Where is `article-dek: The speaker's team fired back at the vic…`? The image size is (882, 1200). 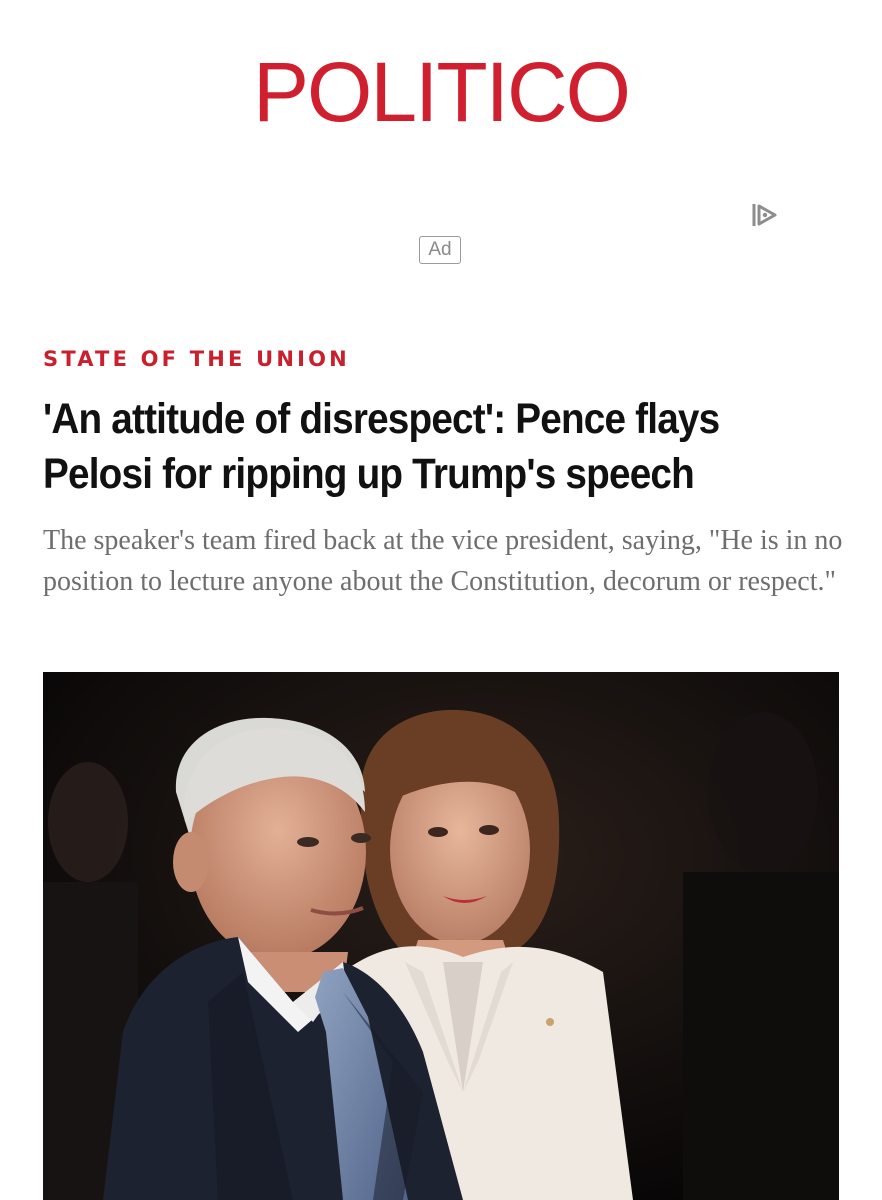
article-dek: The speaker's team fired back at the vic… is located at coordinates (443, 561).